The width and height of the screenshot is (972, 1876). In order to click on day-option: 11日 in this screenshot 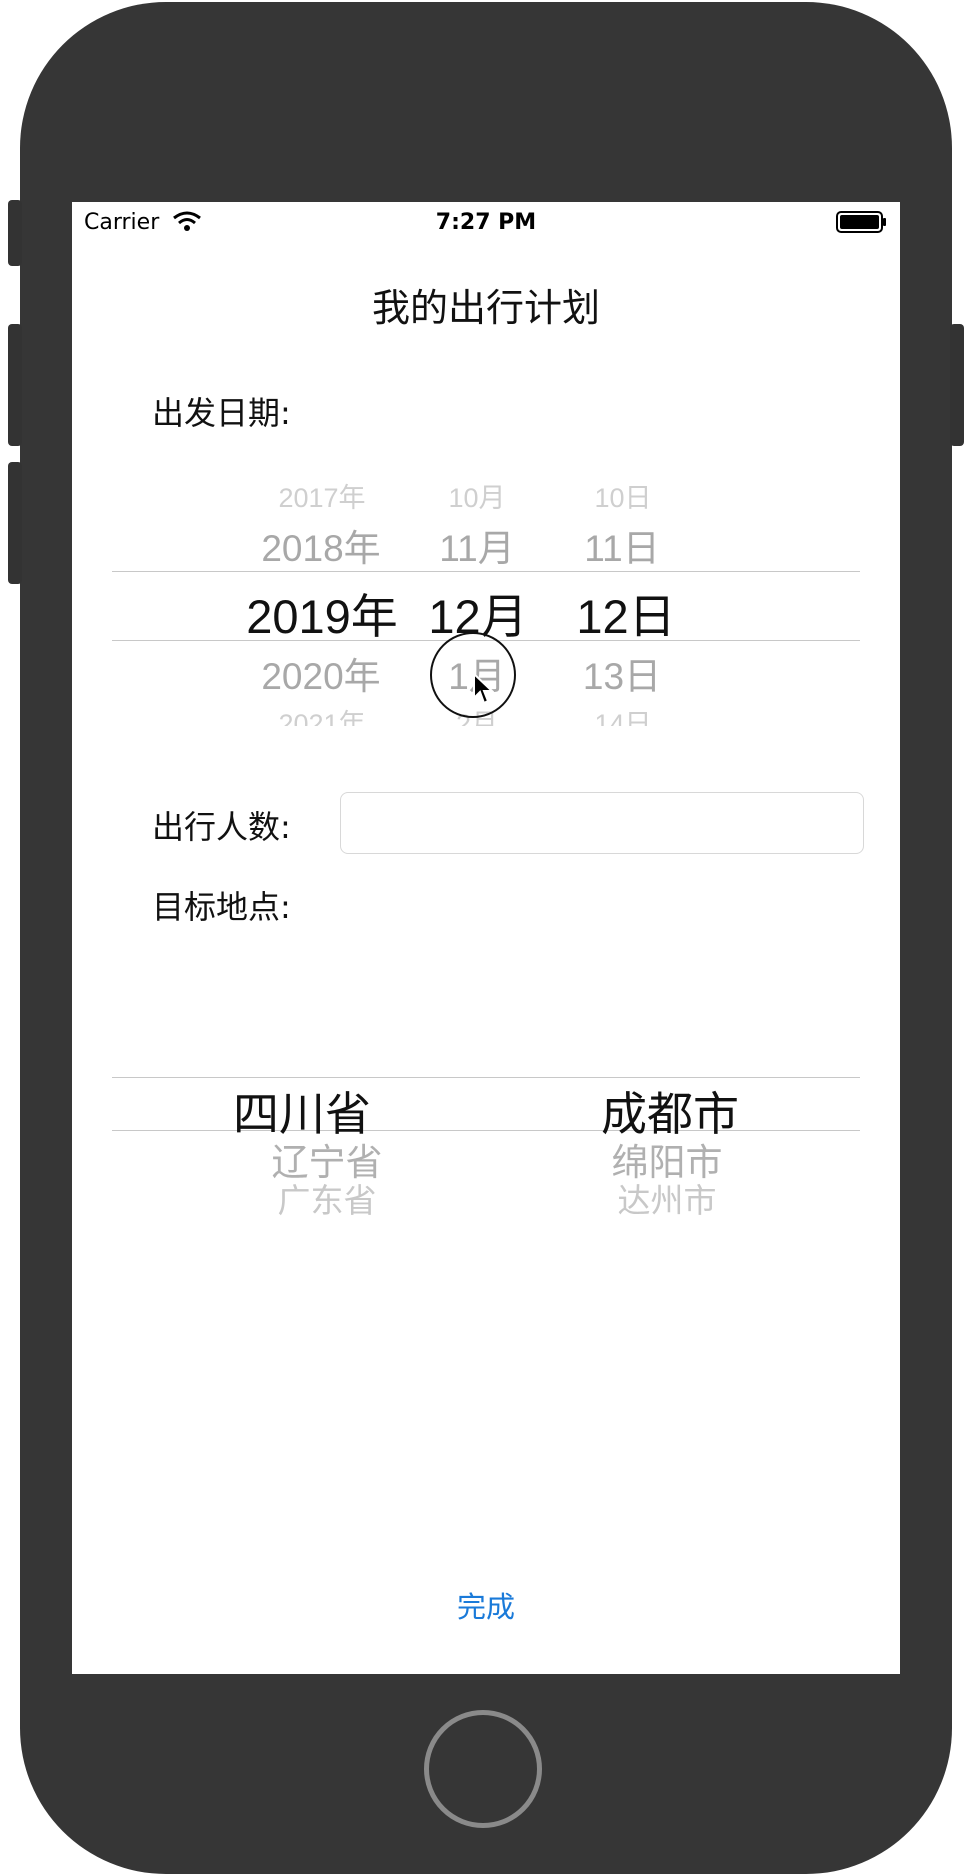, I will do `click(622, 545)`.